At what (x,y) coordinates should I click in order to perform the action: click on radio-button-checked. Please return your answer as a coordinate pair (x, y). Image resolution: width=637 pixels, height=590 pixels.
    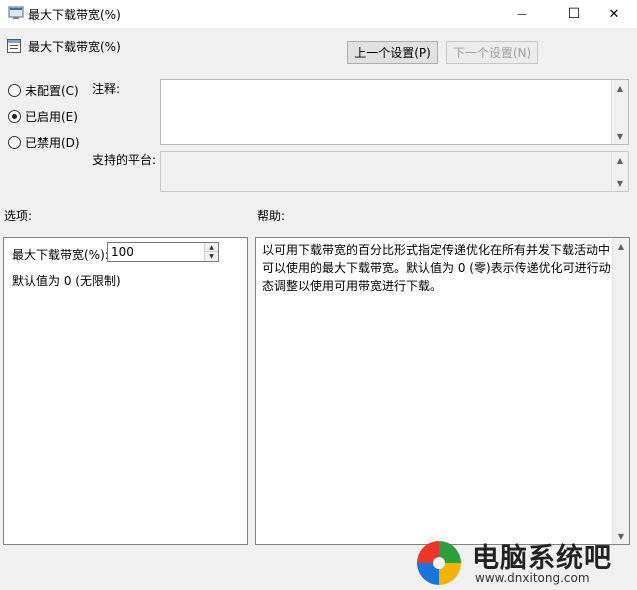
    Looking at the image, I should click on (14, 116).